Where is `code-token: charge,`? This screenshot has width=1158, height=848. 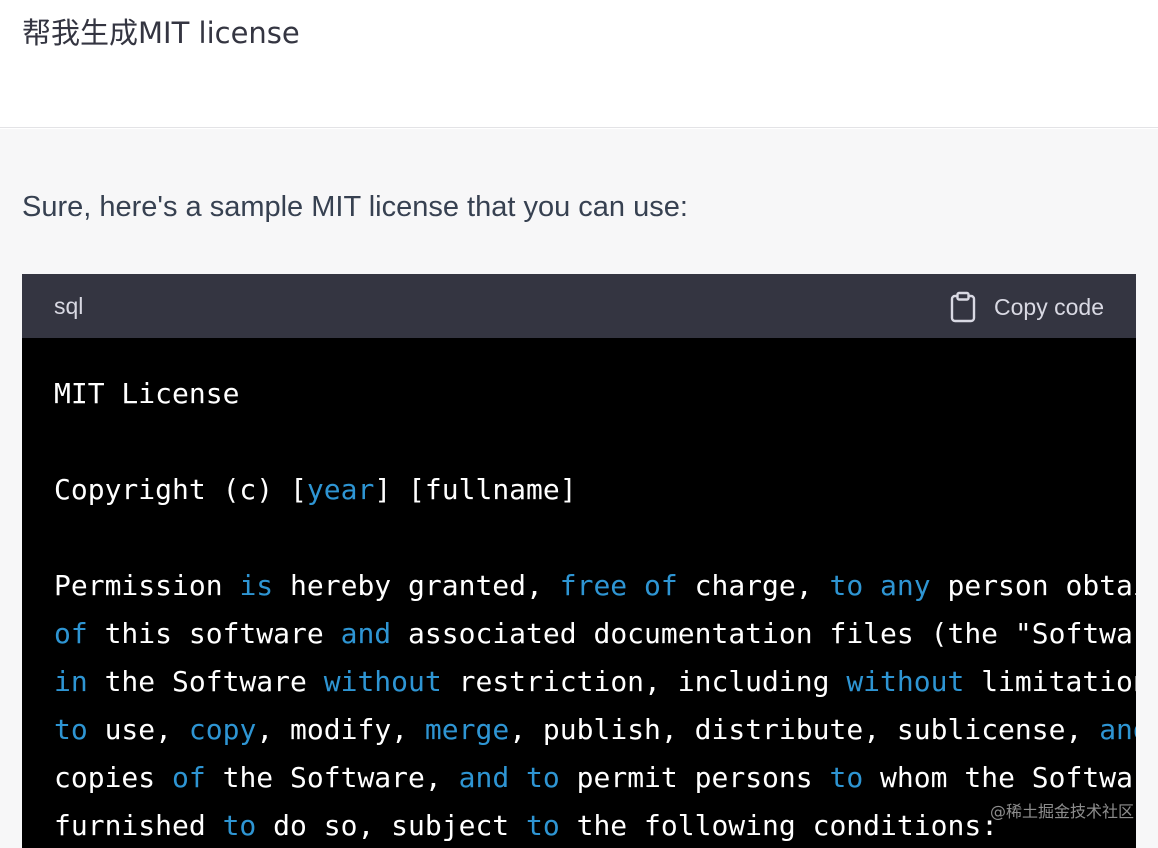 code-token: charge, is located at coordinates (753, 585).